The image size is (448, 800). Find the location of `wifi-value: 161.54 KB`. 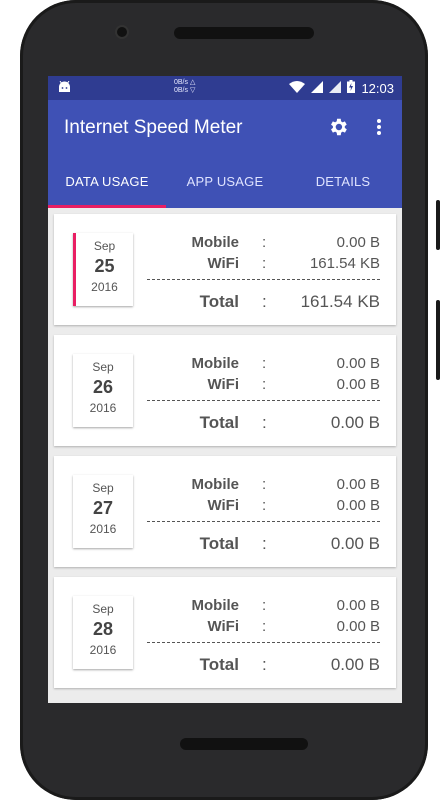

wifi-value: 161.54 KB is located at coordinates (344, 263).